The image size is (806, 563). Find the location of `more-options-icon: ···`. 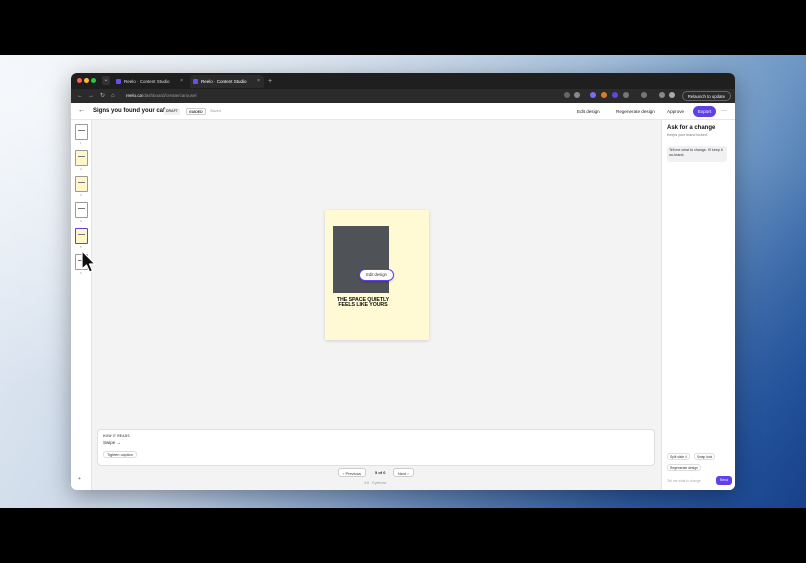

more-options-icon: ··· is located at coordinates (724, 111).